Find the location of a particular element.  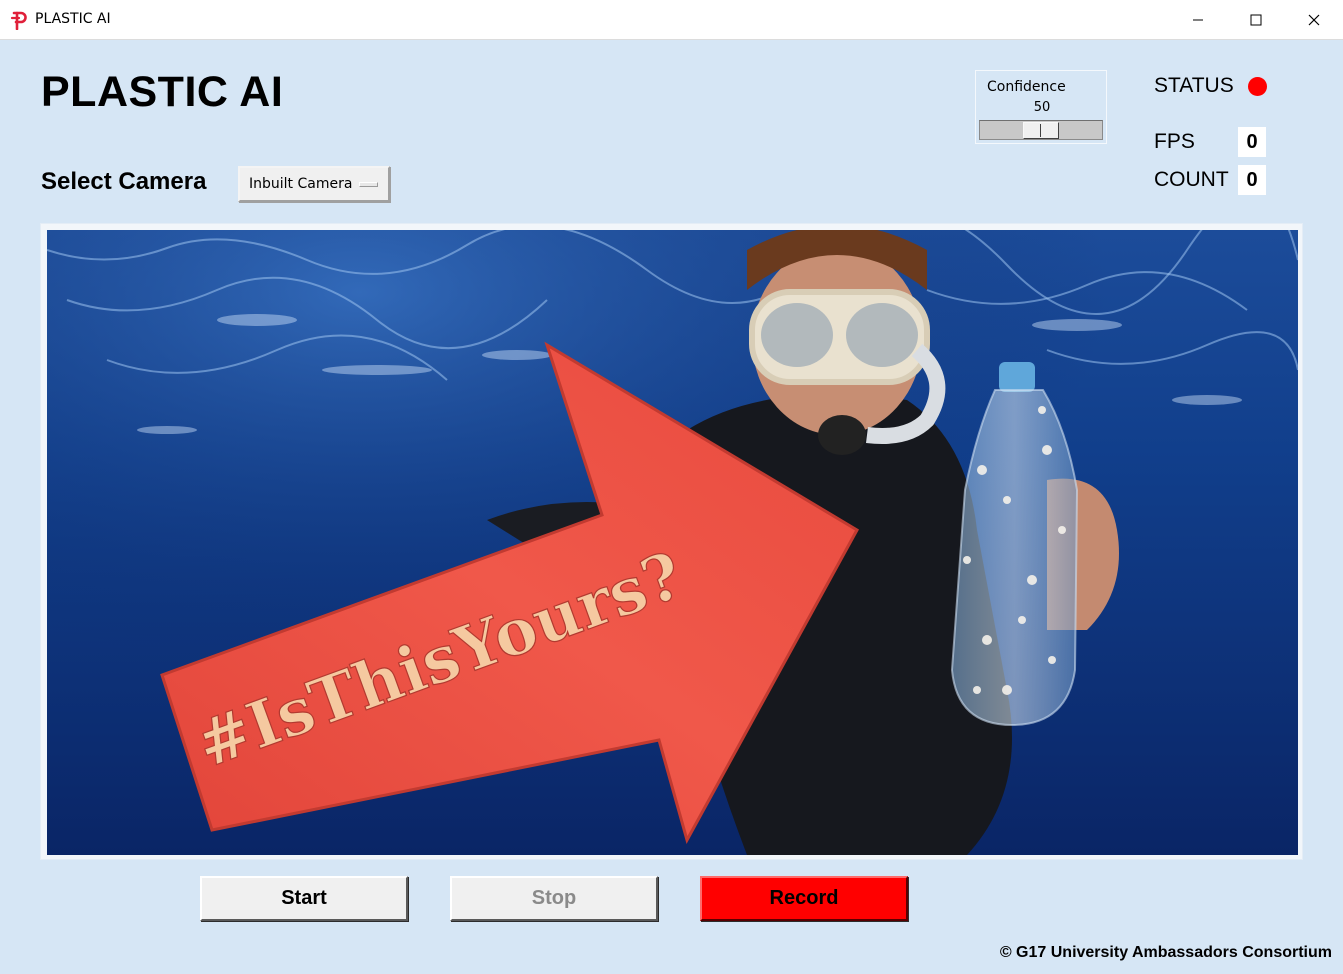

record-button: Record is located at coordinates (804, 898).